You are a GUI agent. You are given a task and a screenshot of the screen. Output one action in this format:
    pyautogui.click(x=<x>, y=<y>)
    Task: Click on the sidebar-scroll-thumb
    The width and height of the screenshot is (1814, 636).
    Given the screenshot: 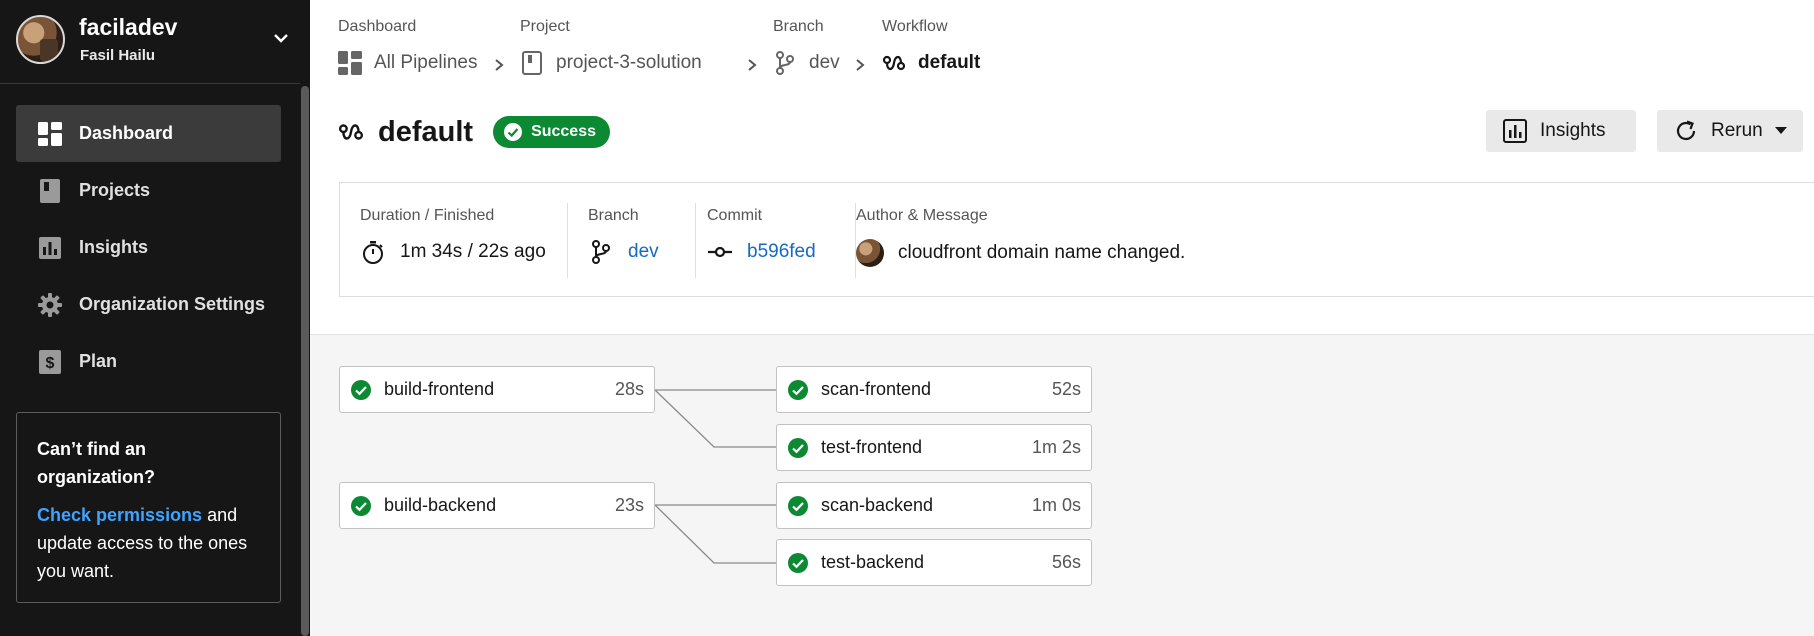 What is the action you would take?
    pyautogui.click(x=305, y=361)
    